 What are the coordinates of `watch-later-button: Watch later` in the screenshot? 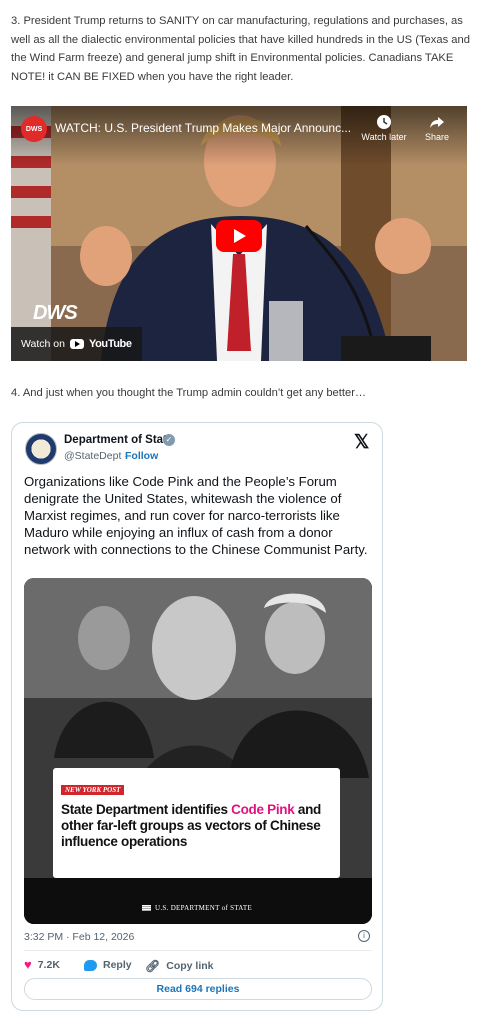 It's located at (384, 128).